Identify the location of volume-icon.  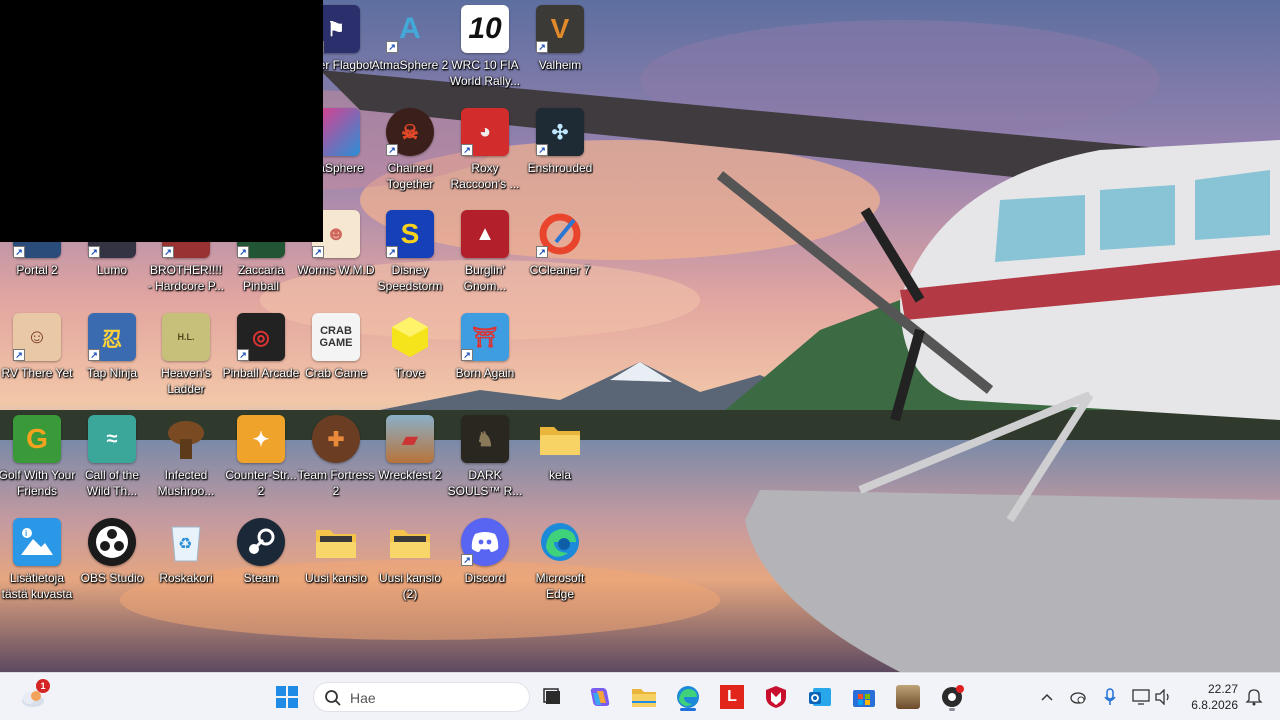
(1162, 697).